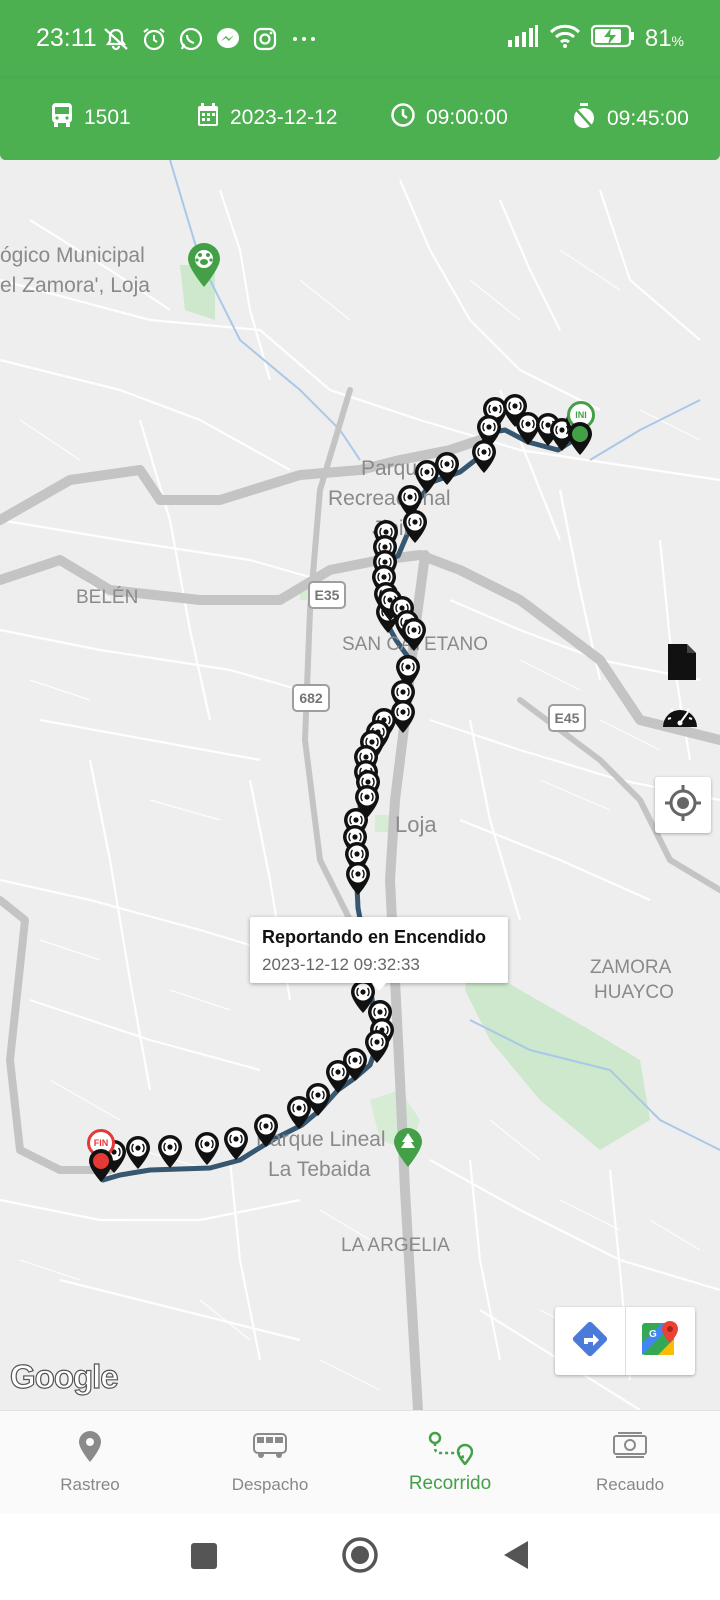 The image size is (720, 1600). What do you see at coordinates (208, 118) in the screenshot?
I see `calendar-icon` at bounding box center [208, 118].